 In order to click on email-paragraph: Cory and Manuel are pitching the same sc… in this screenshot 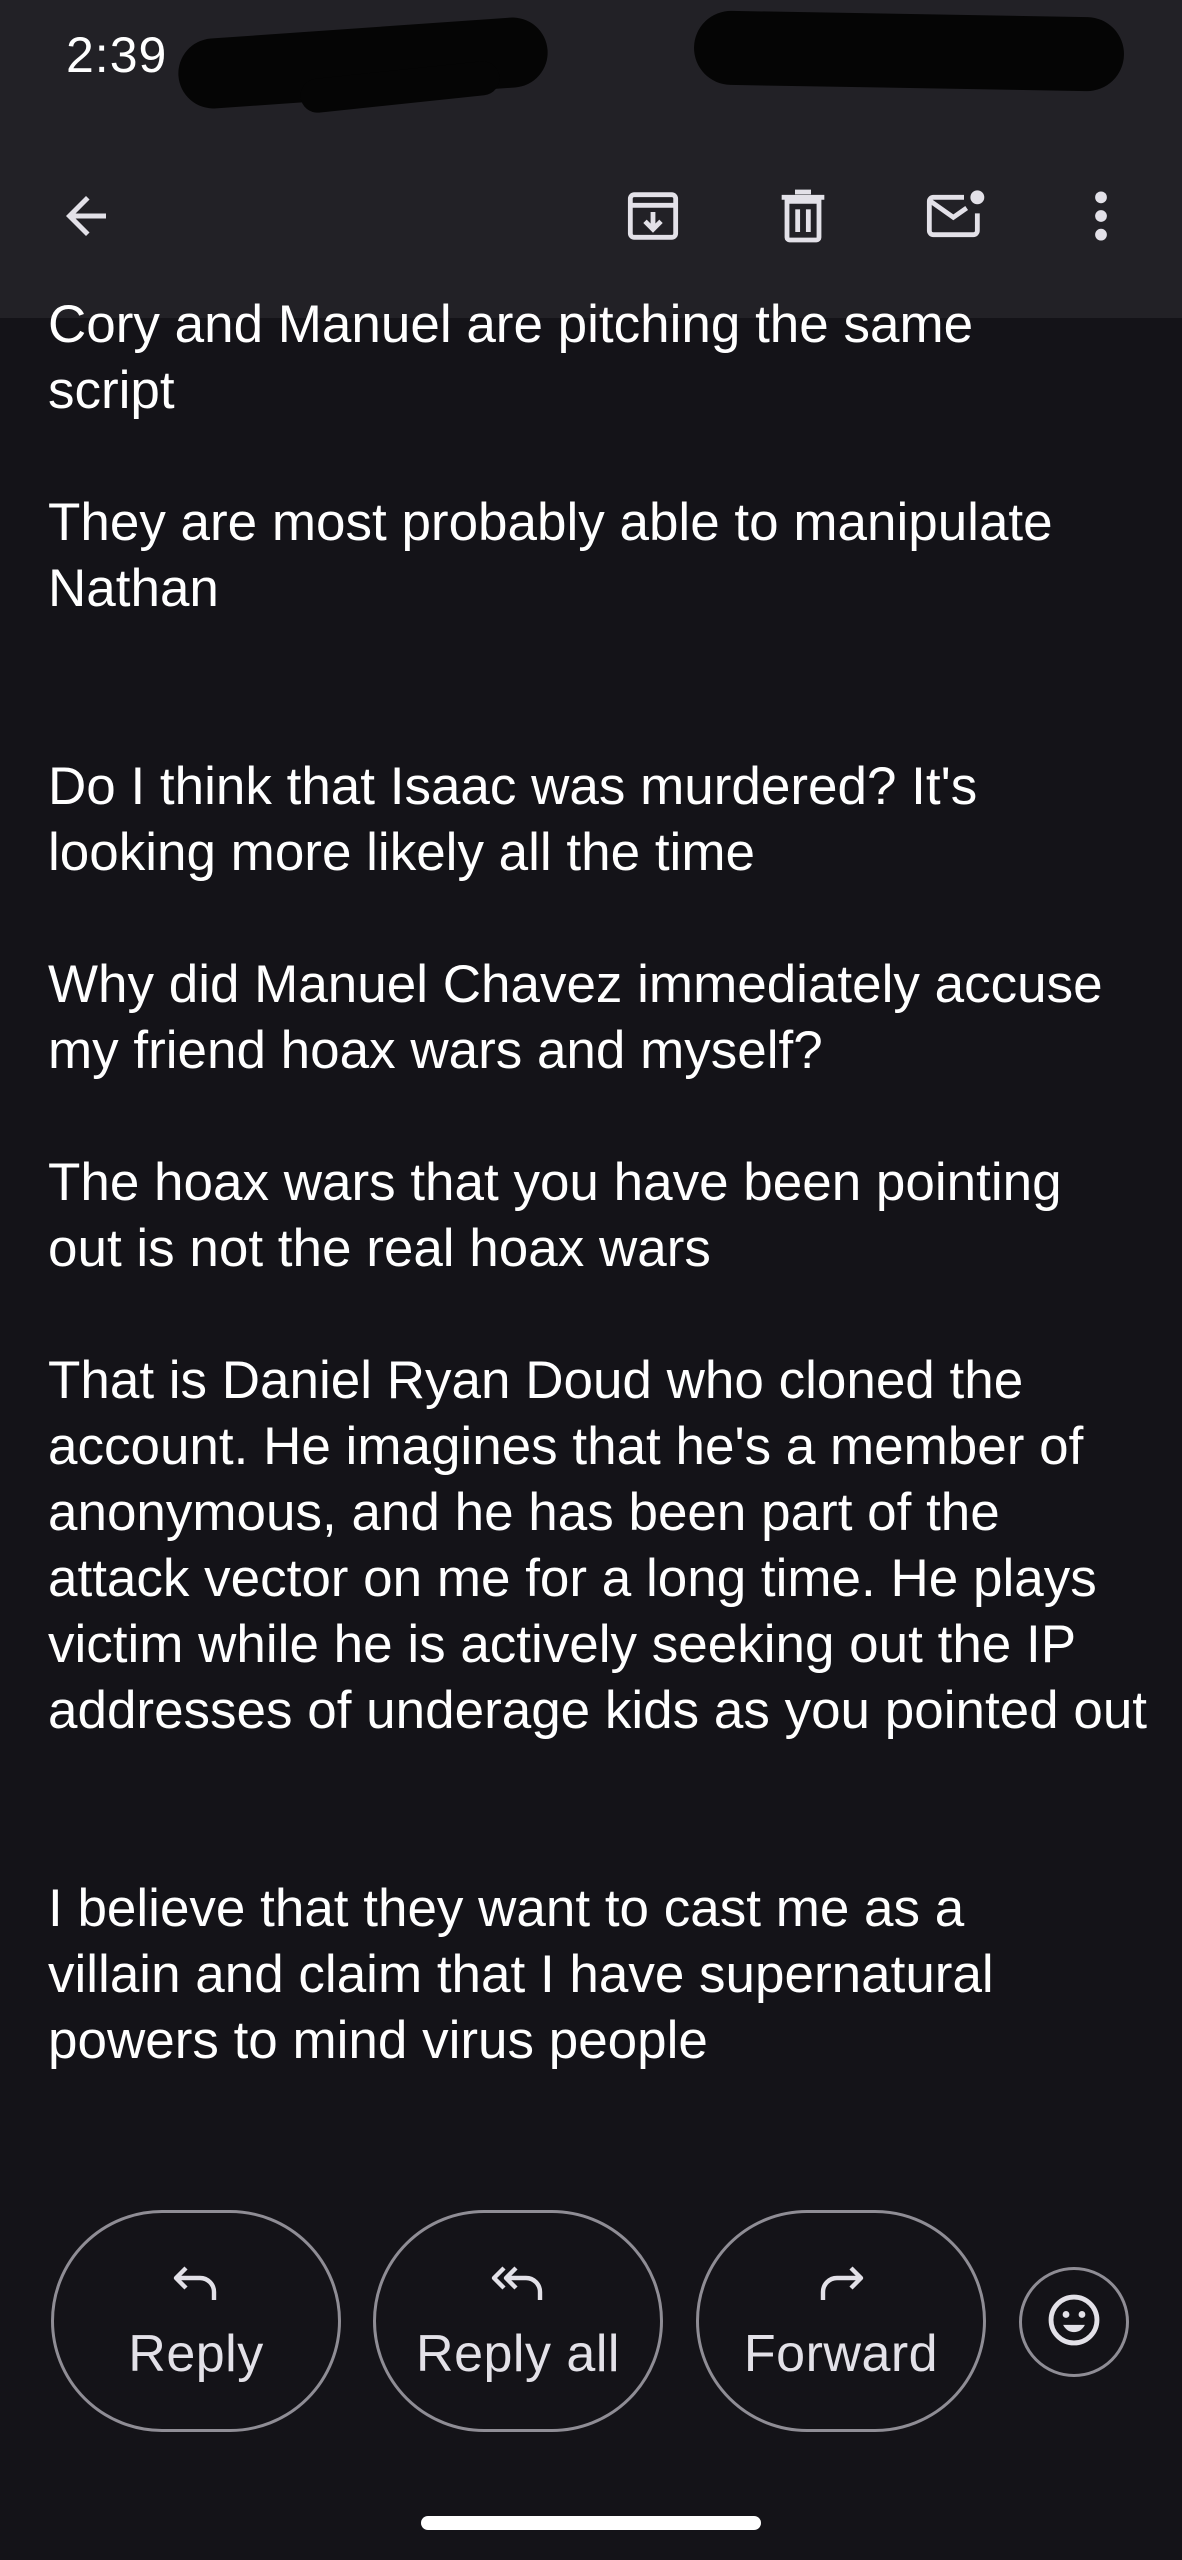, I will do `click(511, 360)`.